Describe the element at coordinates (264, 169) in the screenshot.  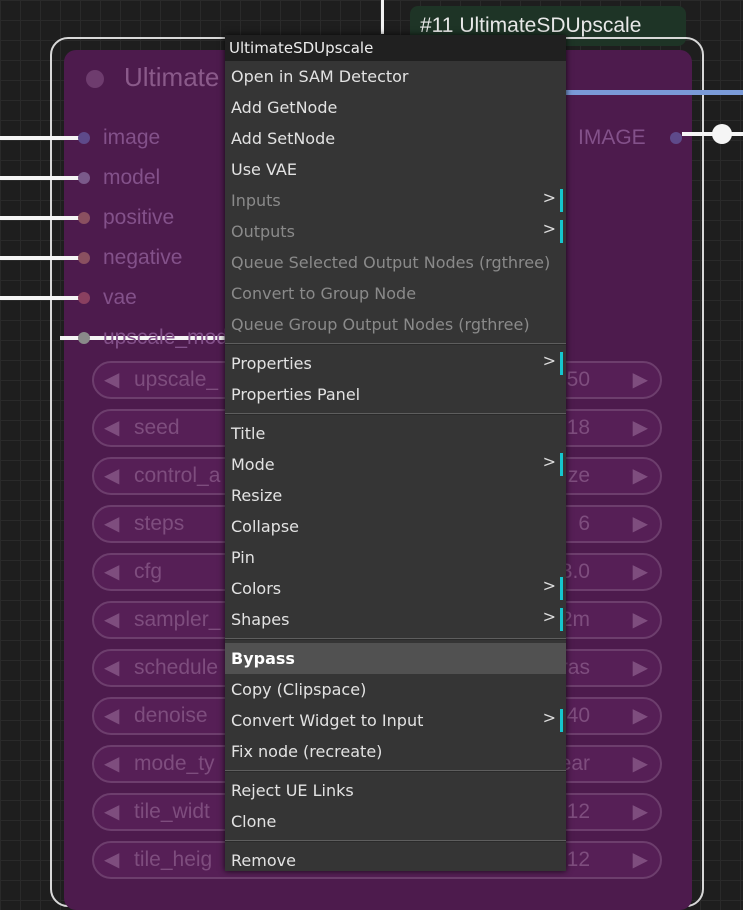
I see `menu-item-label: Use VAE` at that location.